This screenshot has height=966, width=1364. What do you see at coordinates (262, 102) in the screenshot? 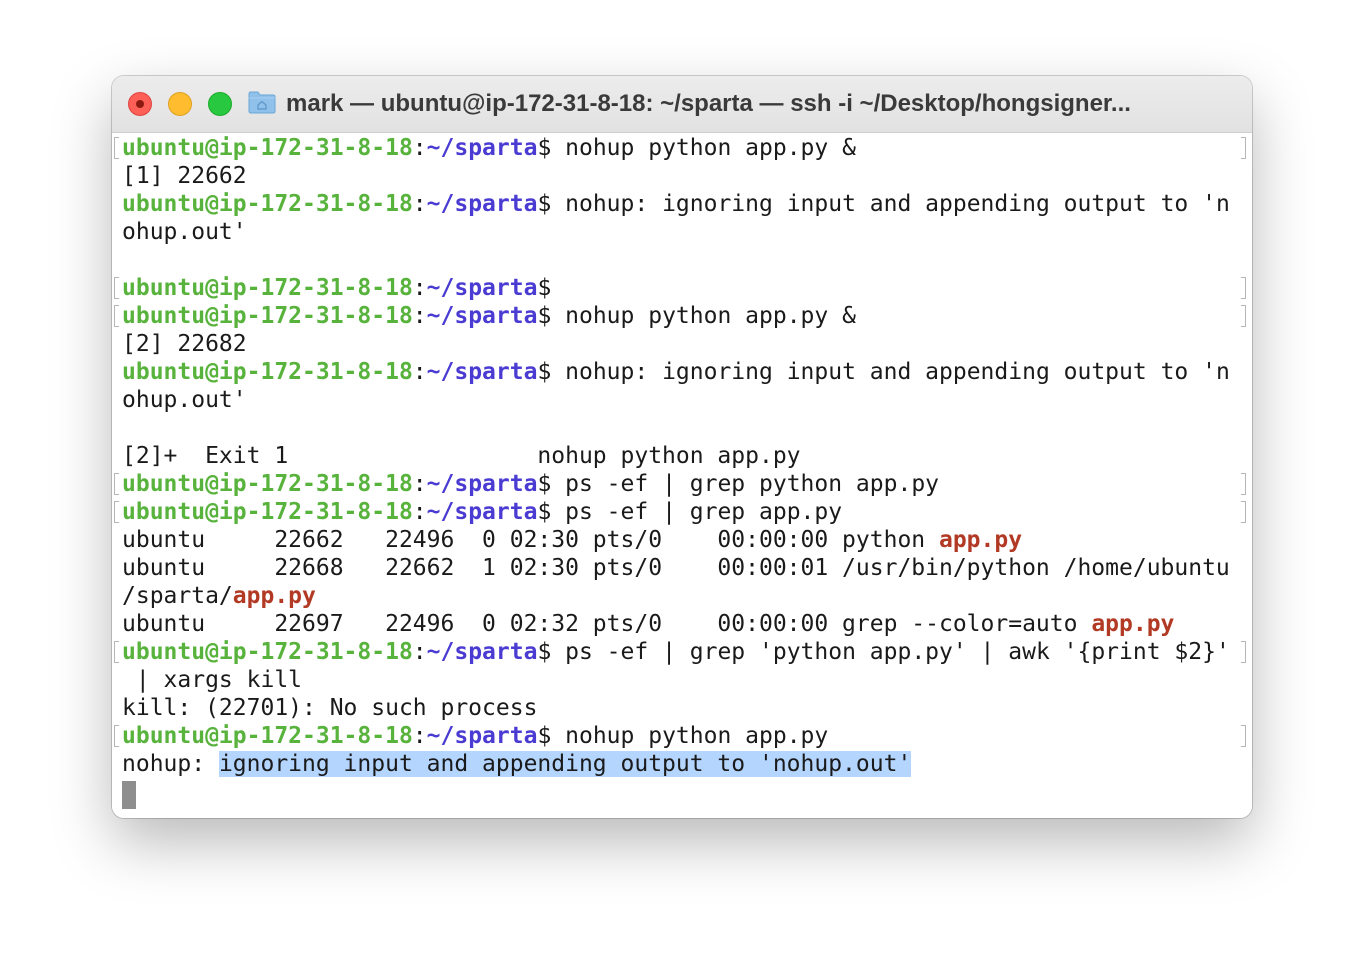
I see `folder-icon` at bounding box center [262, 102].